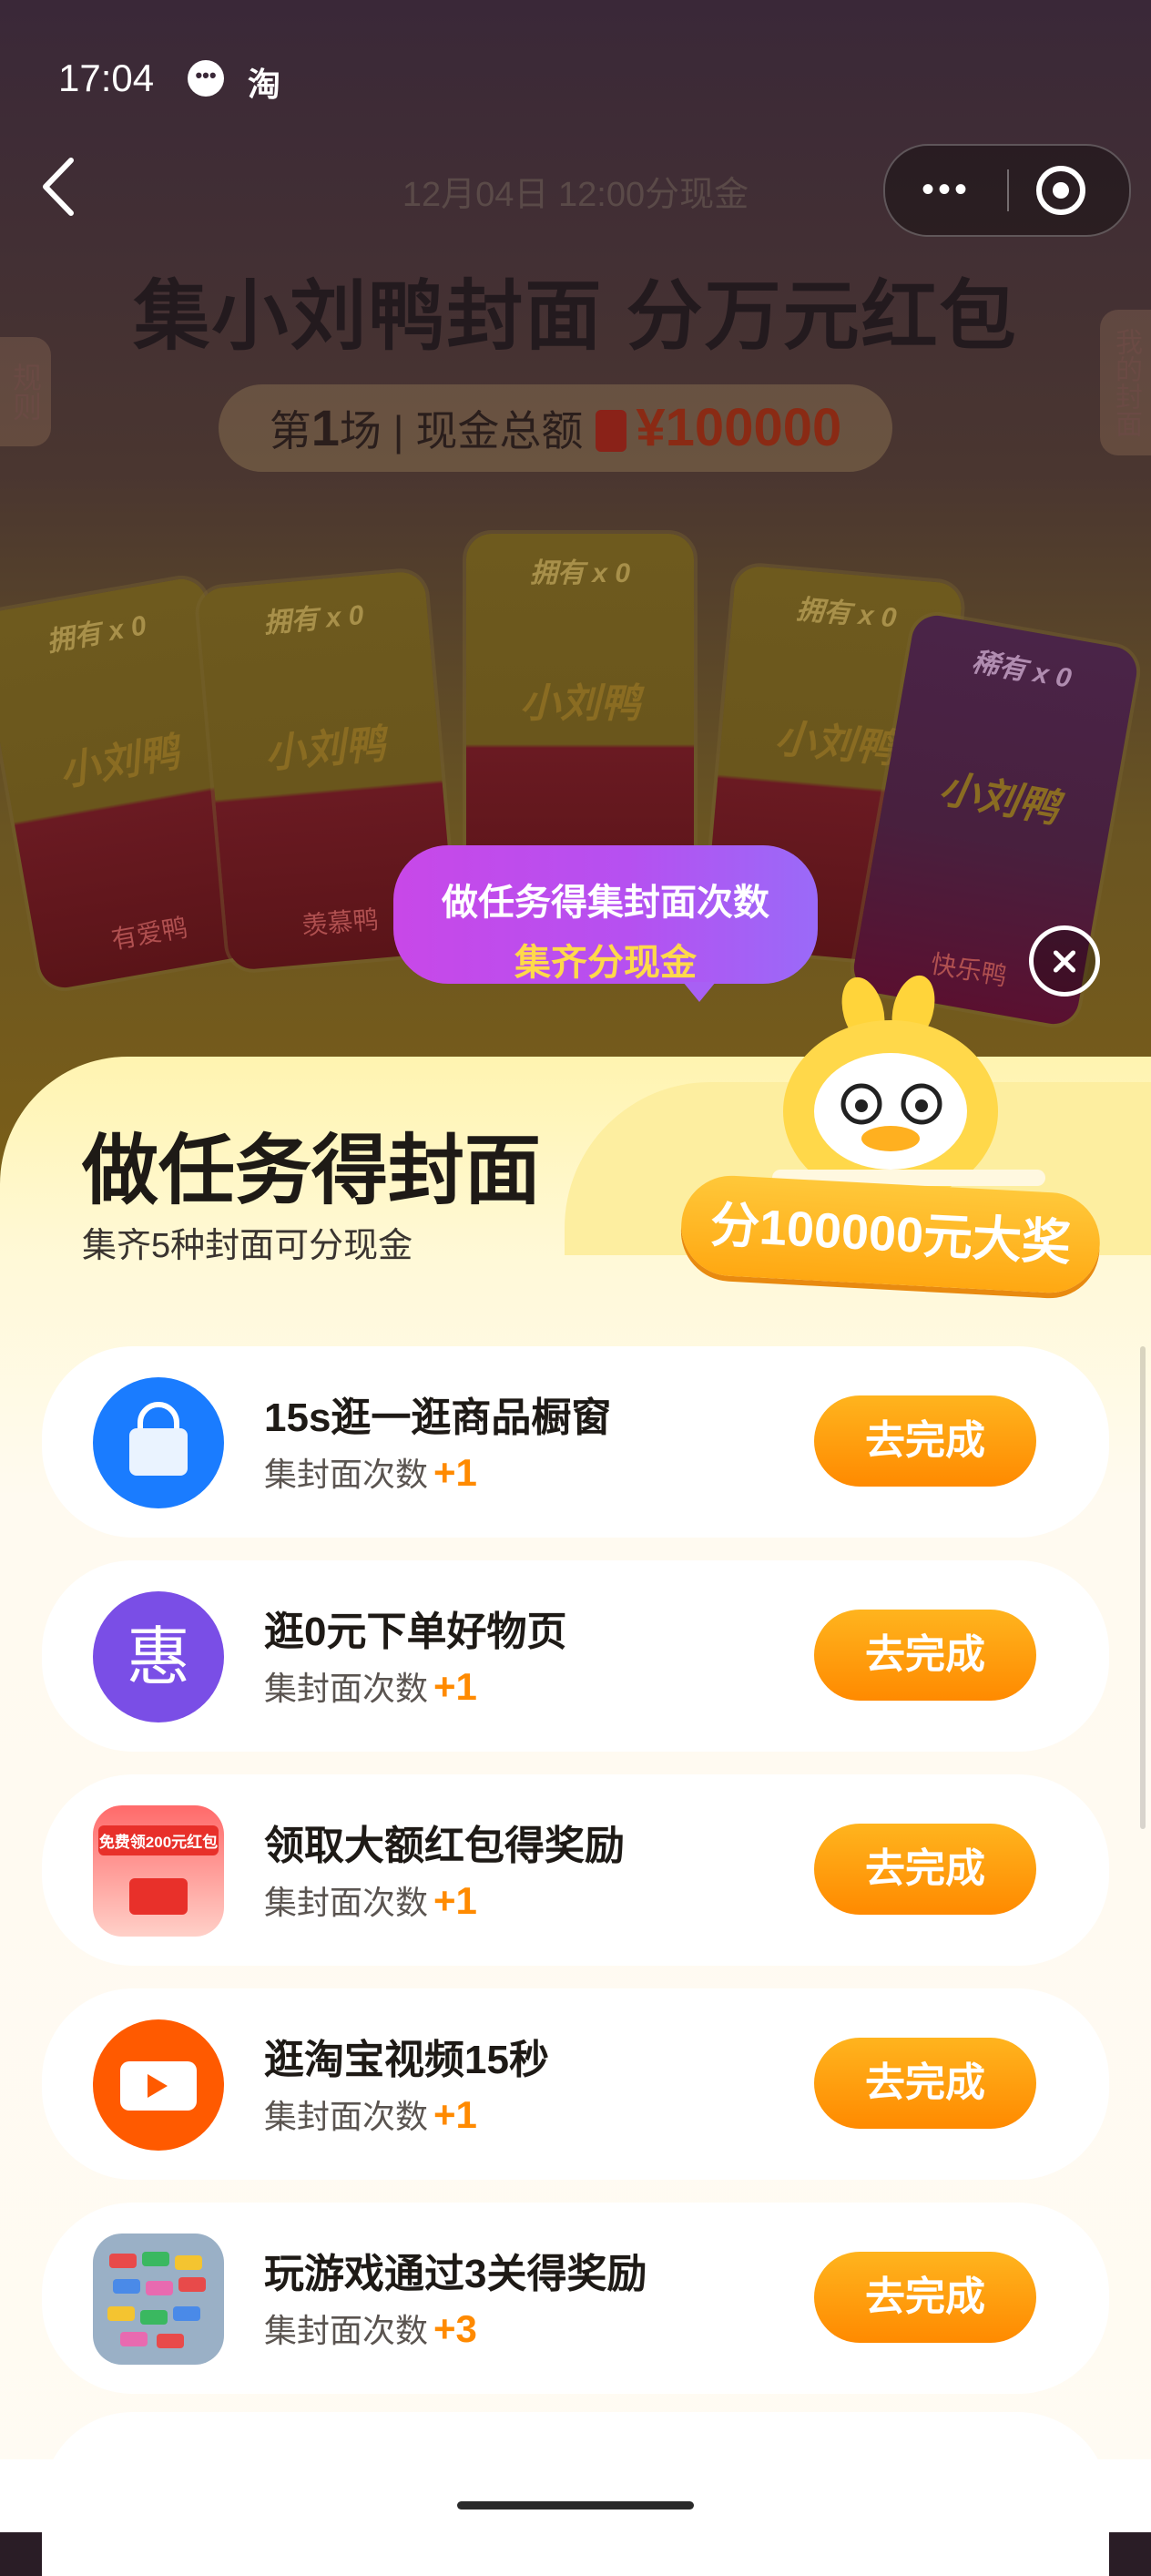 The image size is (1151, 2576). What do you see at coordinates (25, 391) in the screenshot?
I see `rules-tab: 规则` at bounding box center [25, 391].